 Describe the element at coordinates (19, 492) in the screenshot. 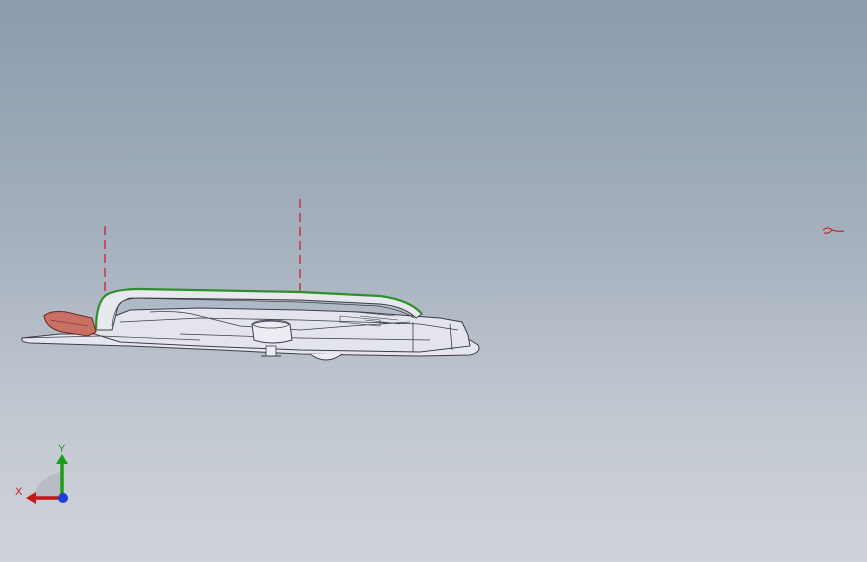

I see `x-axis-label: X` at that location.